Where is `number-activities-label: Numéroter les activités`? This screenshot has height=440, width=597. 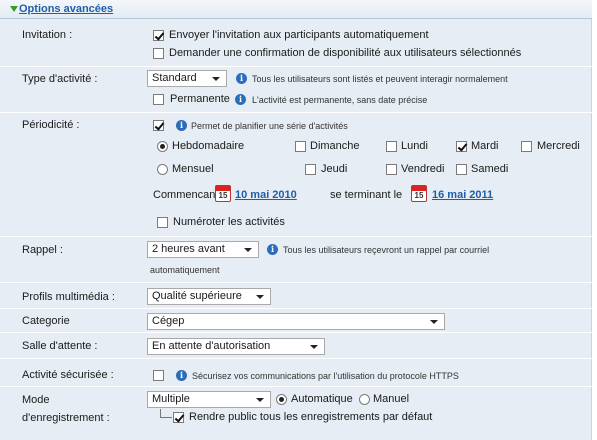
number-activities-label: Numéroter les activités is located at coordinates (229, 222).